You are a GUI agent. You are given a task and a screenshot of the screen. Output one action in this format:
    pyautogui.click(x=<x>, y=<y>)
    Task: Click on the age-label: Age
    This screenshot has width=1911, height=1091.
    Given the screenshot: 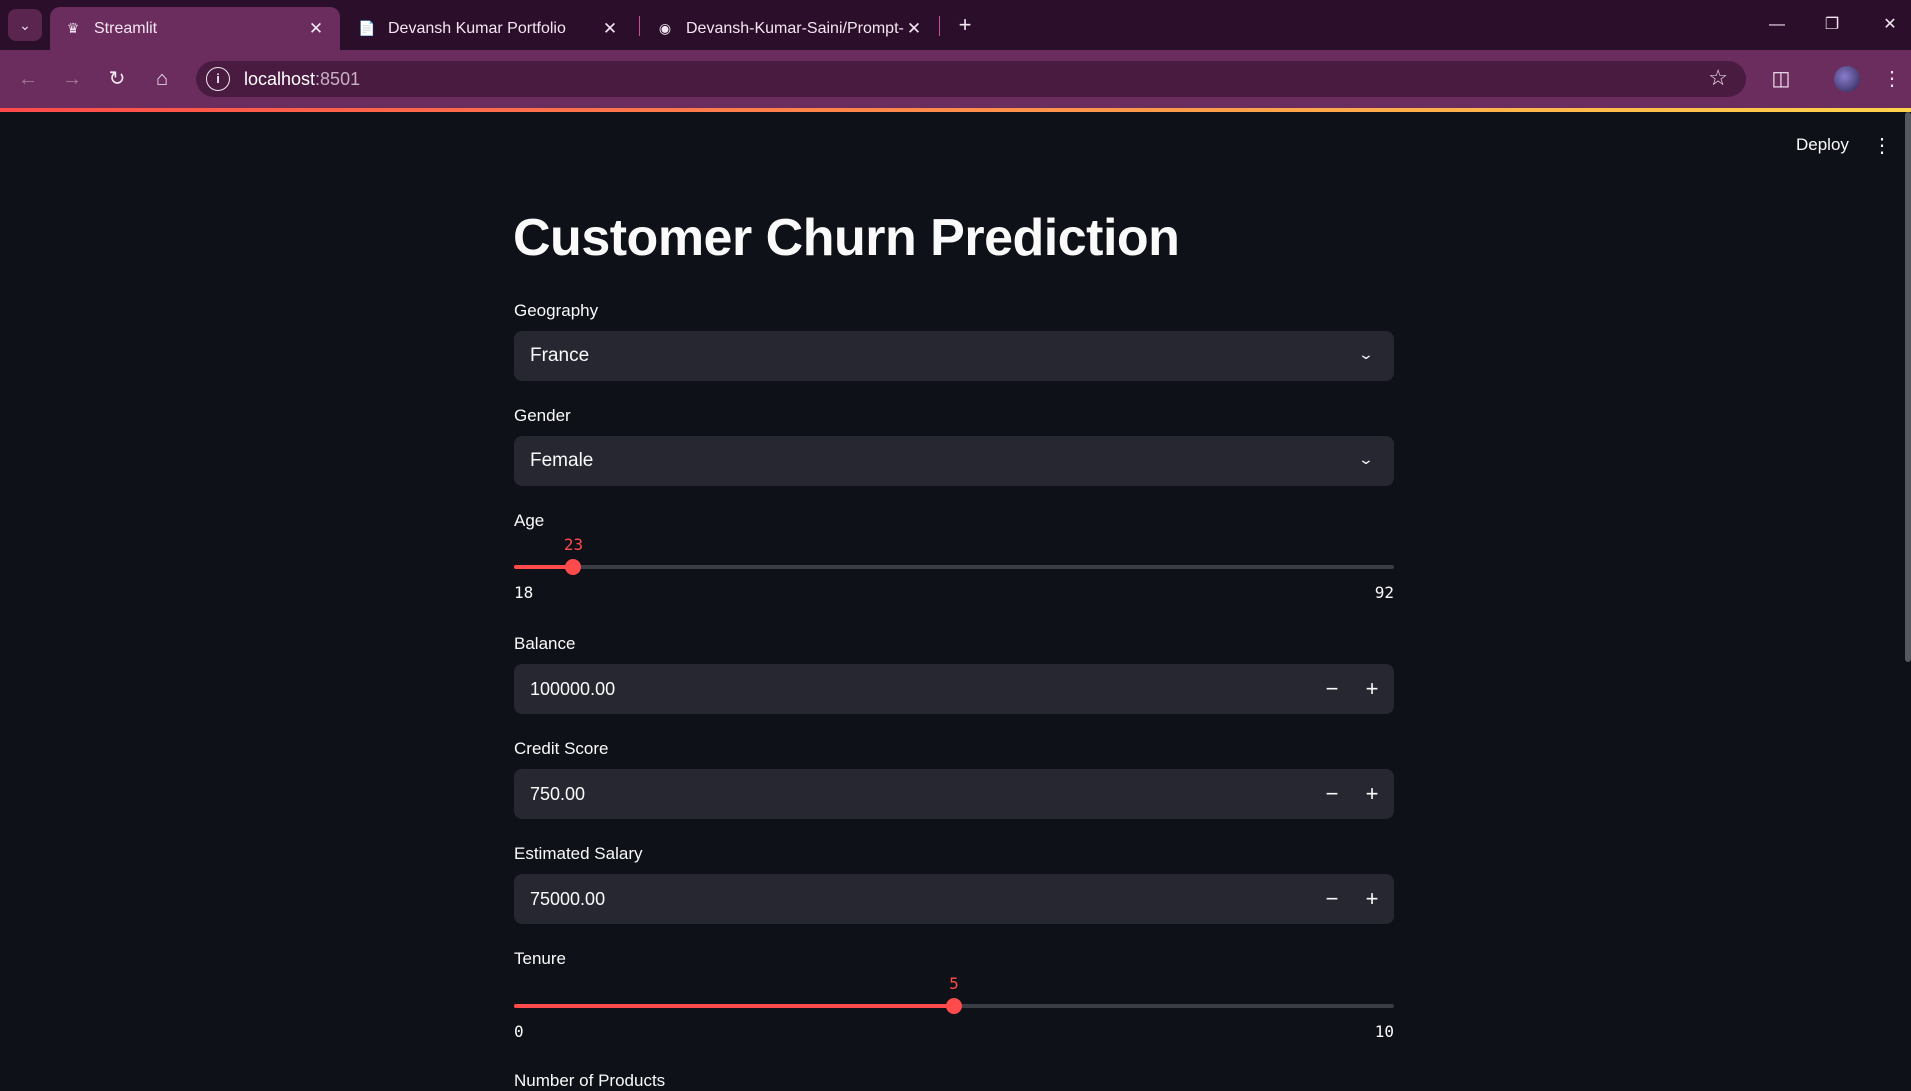 What is the action you would take?
    pyautogui.click(x=529, y=520)
    